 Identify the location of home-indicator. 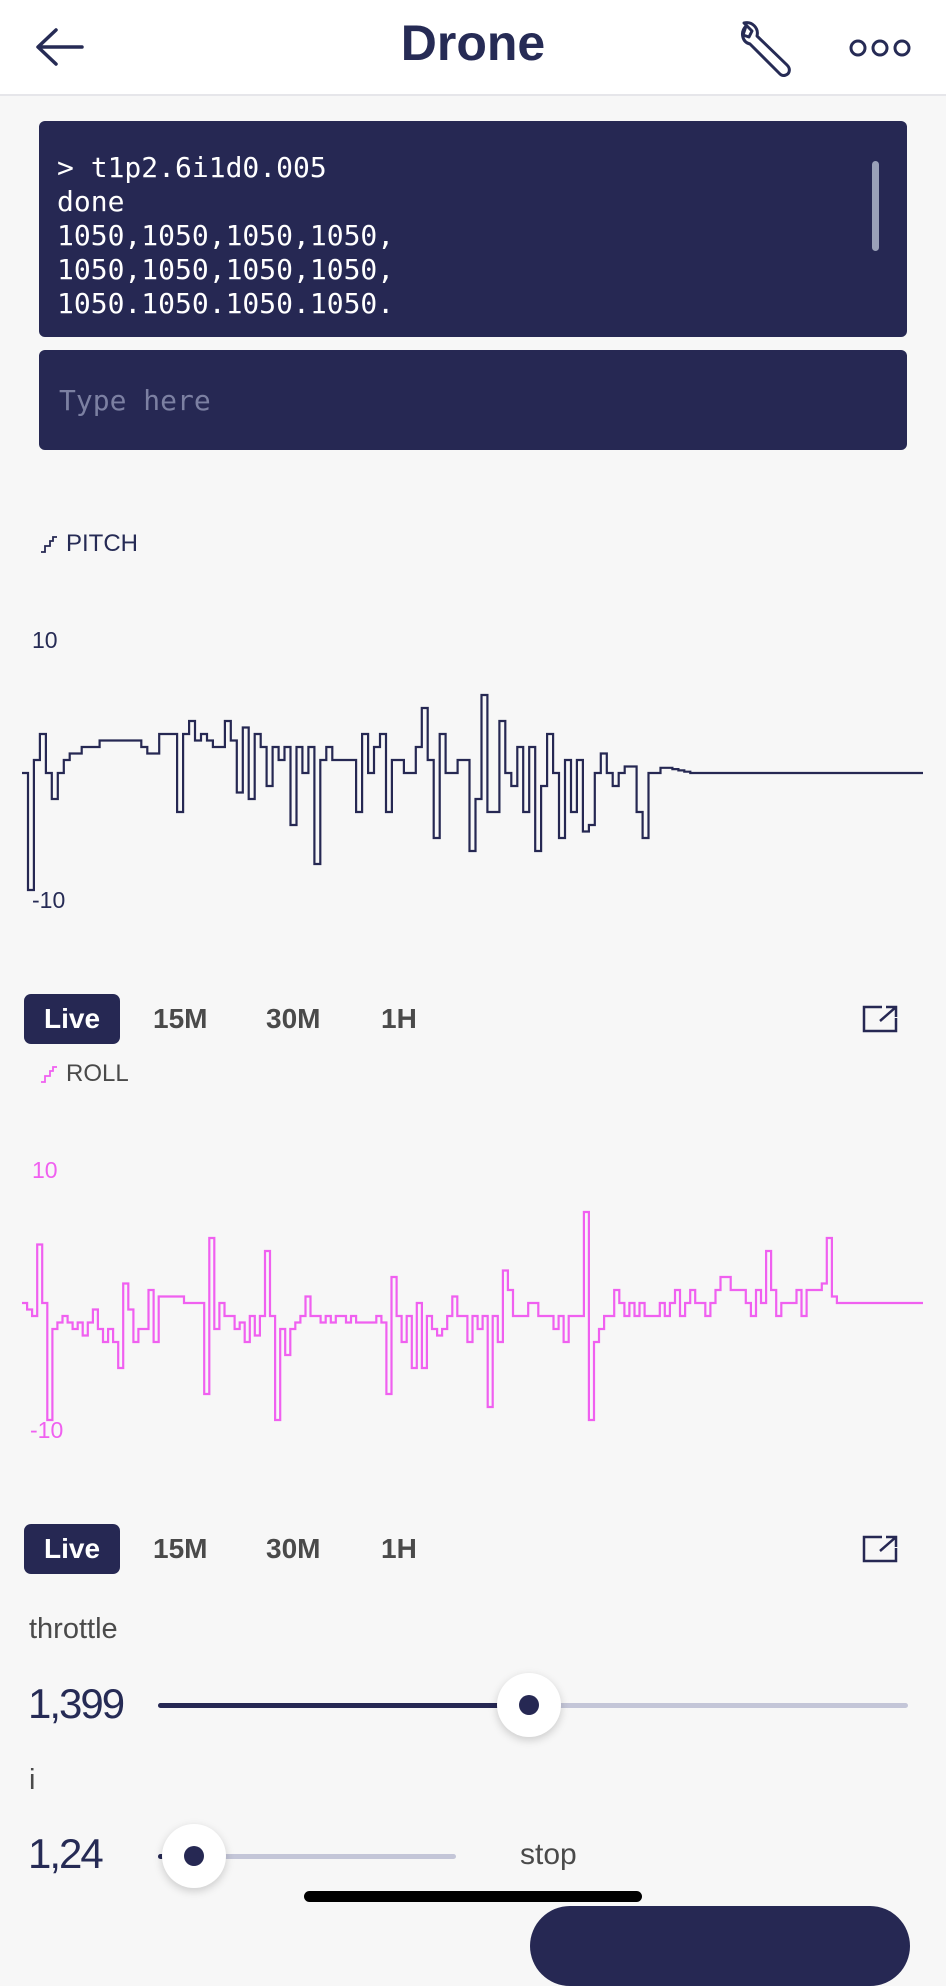
(473, 1896).